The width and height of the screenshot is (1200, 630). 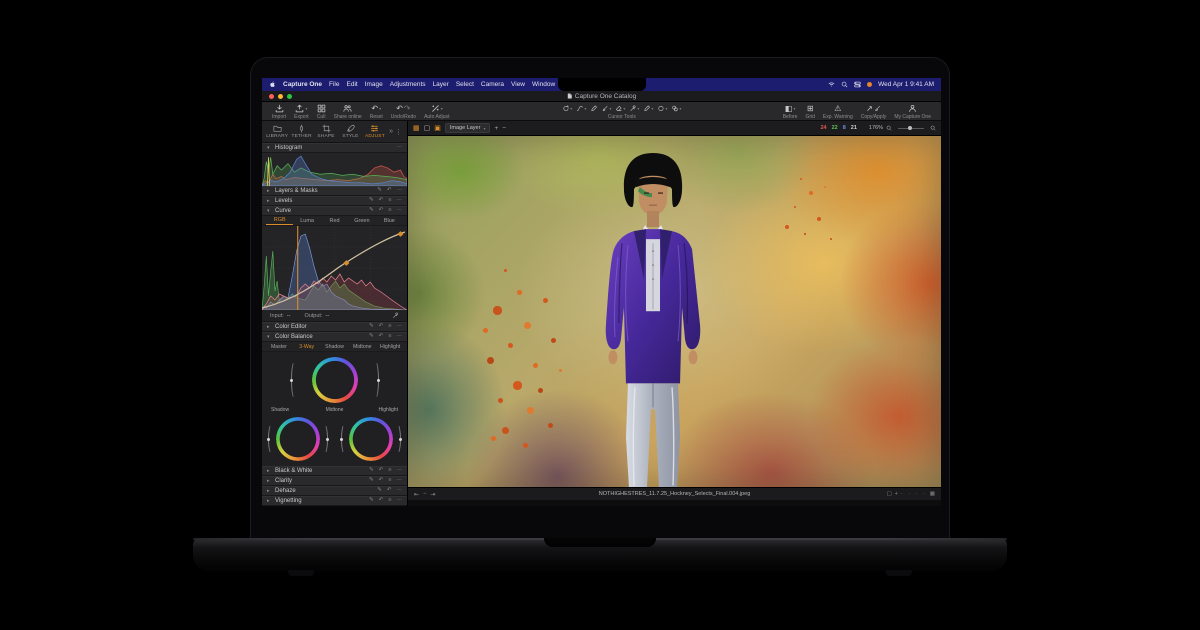 I want to click on section-header-vignetting: ▸ Vignetting ✎ ↶ ≡ ⋯, so click(x=334, y=501).